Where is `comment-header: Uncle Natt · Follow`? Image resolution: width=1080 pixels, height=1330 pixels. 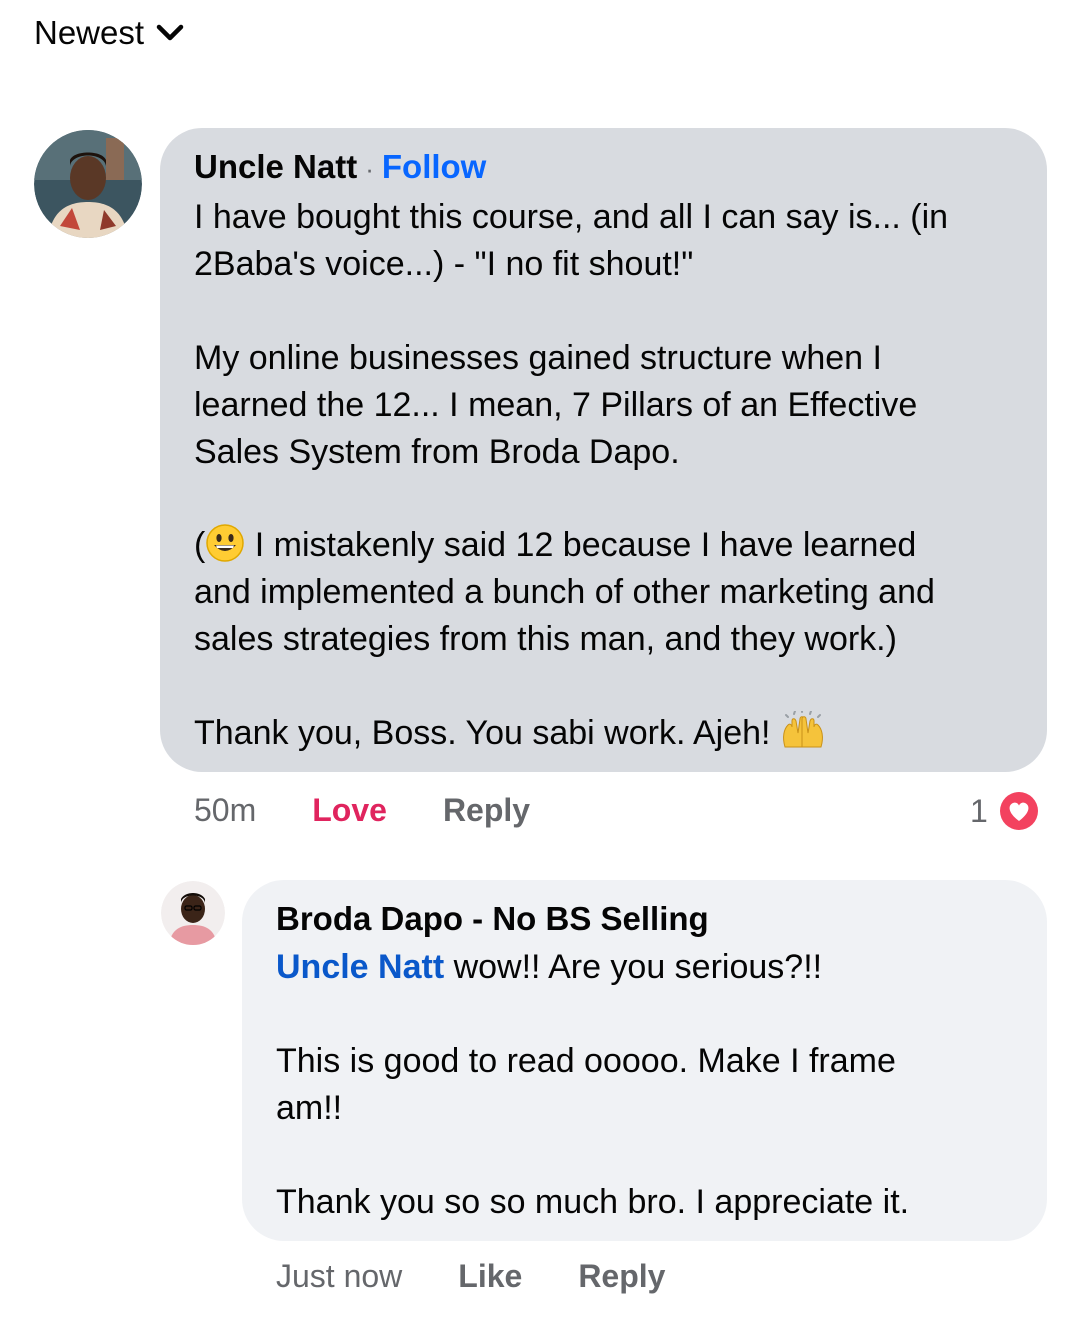 comment-header: Uncle Natt · Follow is located at coordinates (340, 167).